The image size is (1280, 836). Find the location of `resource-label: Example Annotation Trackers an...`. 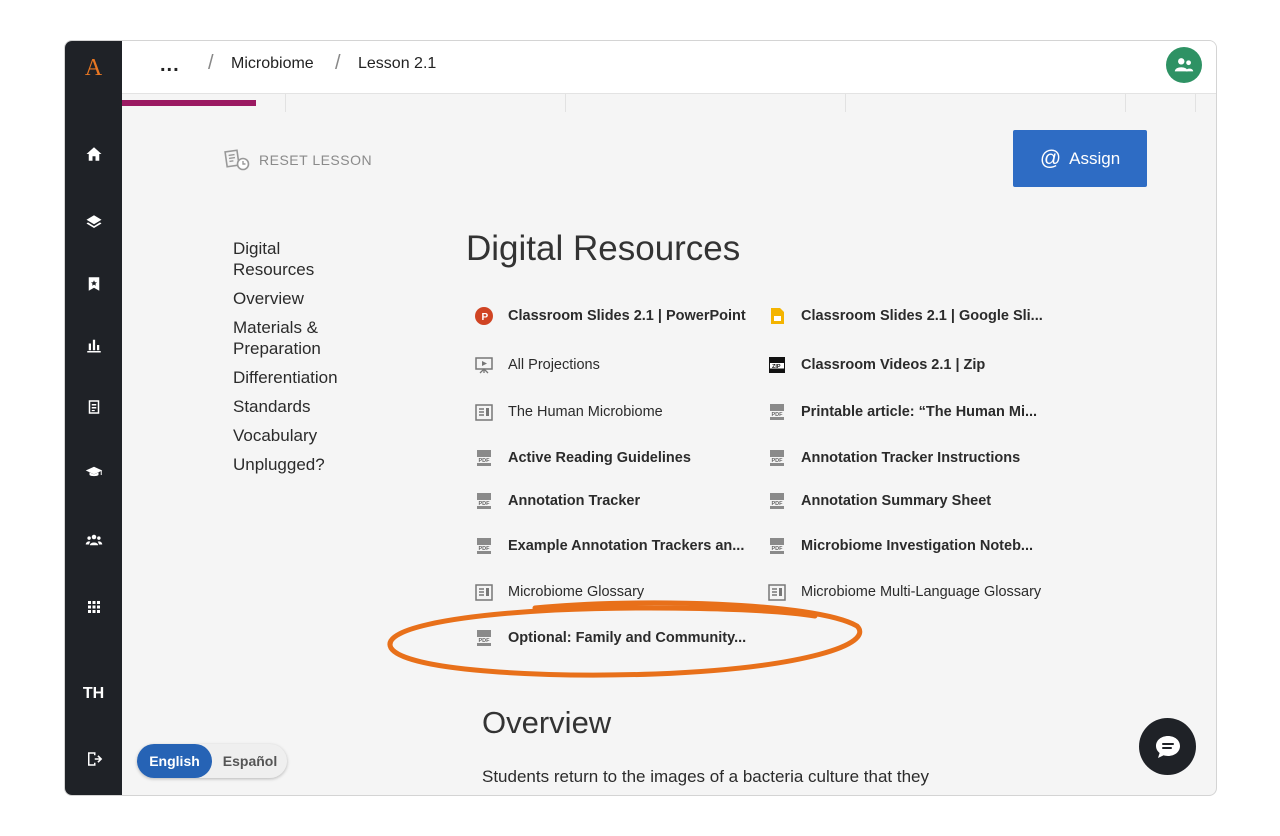

resource-label: Example Annotation Trackers an... is located at coordinates (626, 546).